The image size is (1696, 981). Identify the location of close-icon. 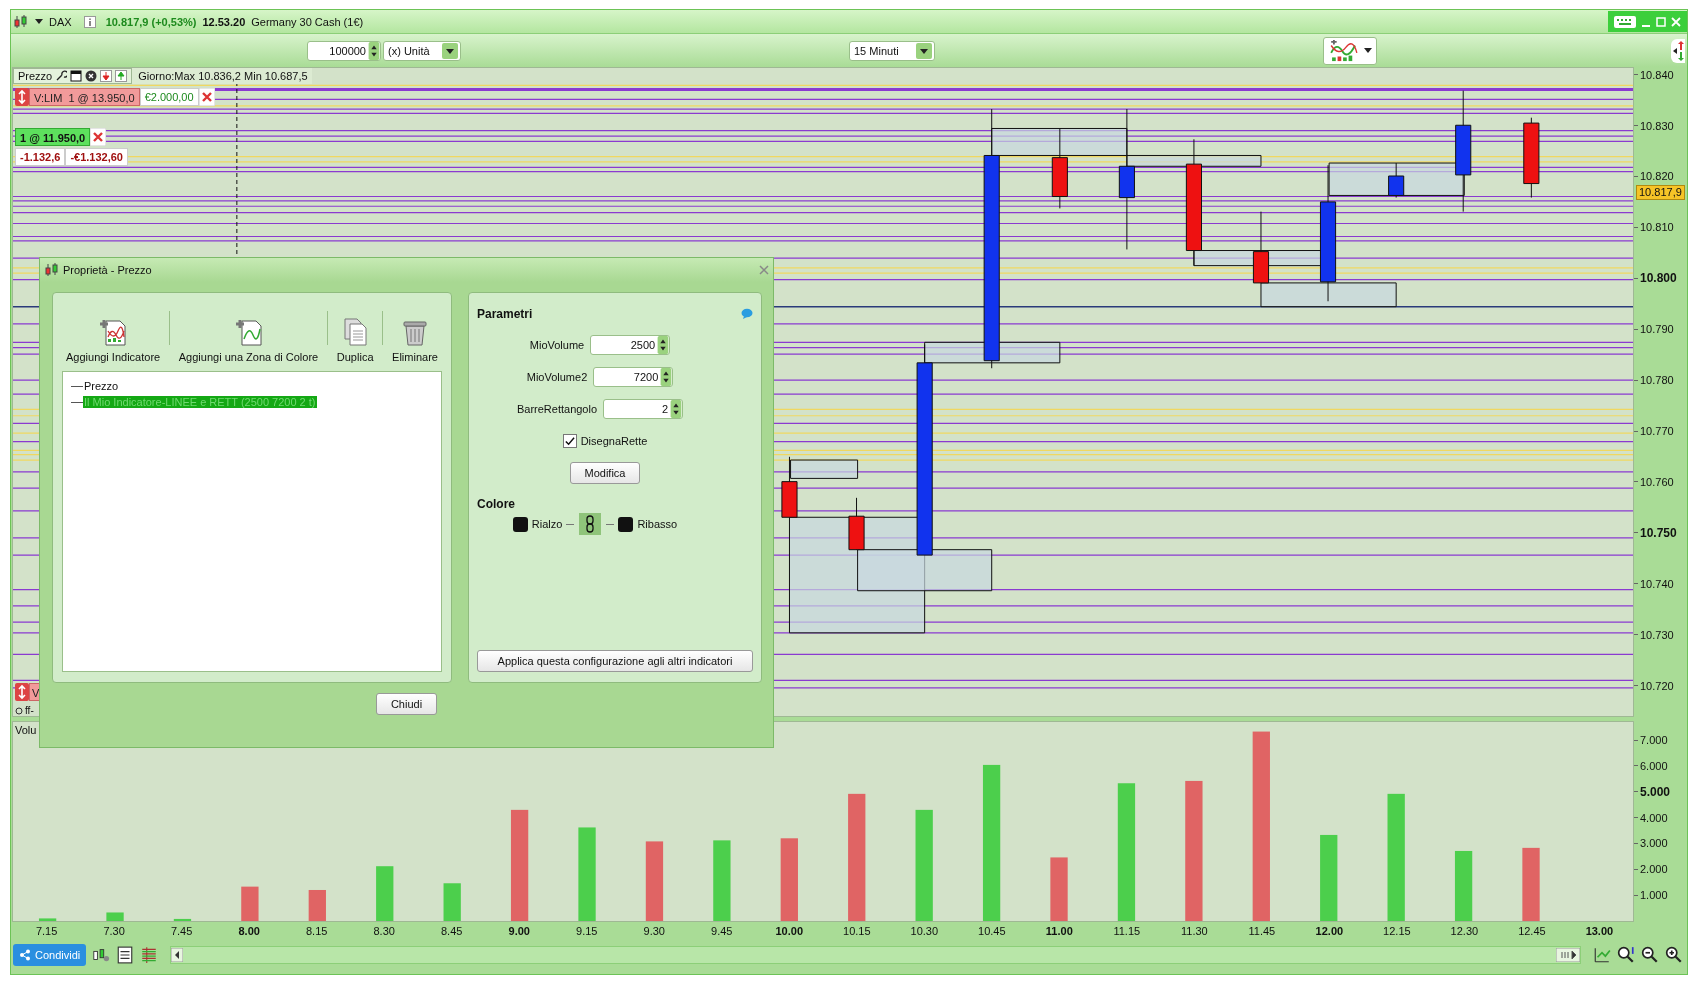
(91, 76).